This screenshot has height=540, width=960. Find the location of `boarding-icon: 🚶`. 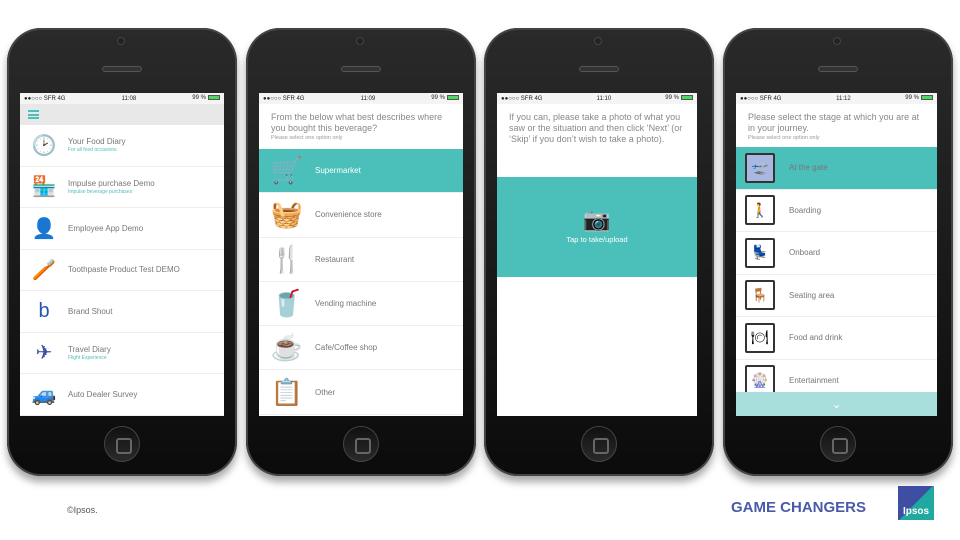

boarding-icon: 🚶 is located at coordinates (760, 210).